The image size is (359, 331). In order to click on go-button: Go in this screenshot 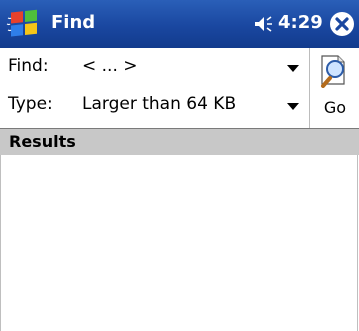, I will do `click(334, 88)`.